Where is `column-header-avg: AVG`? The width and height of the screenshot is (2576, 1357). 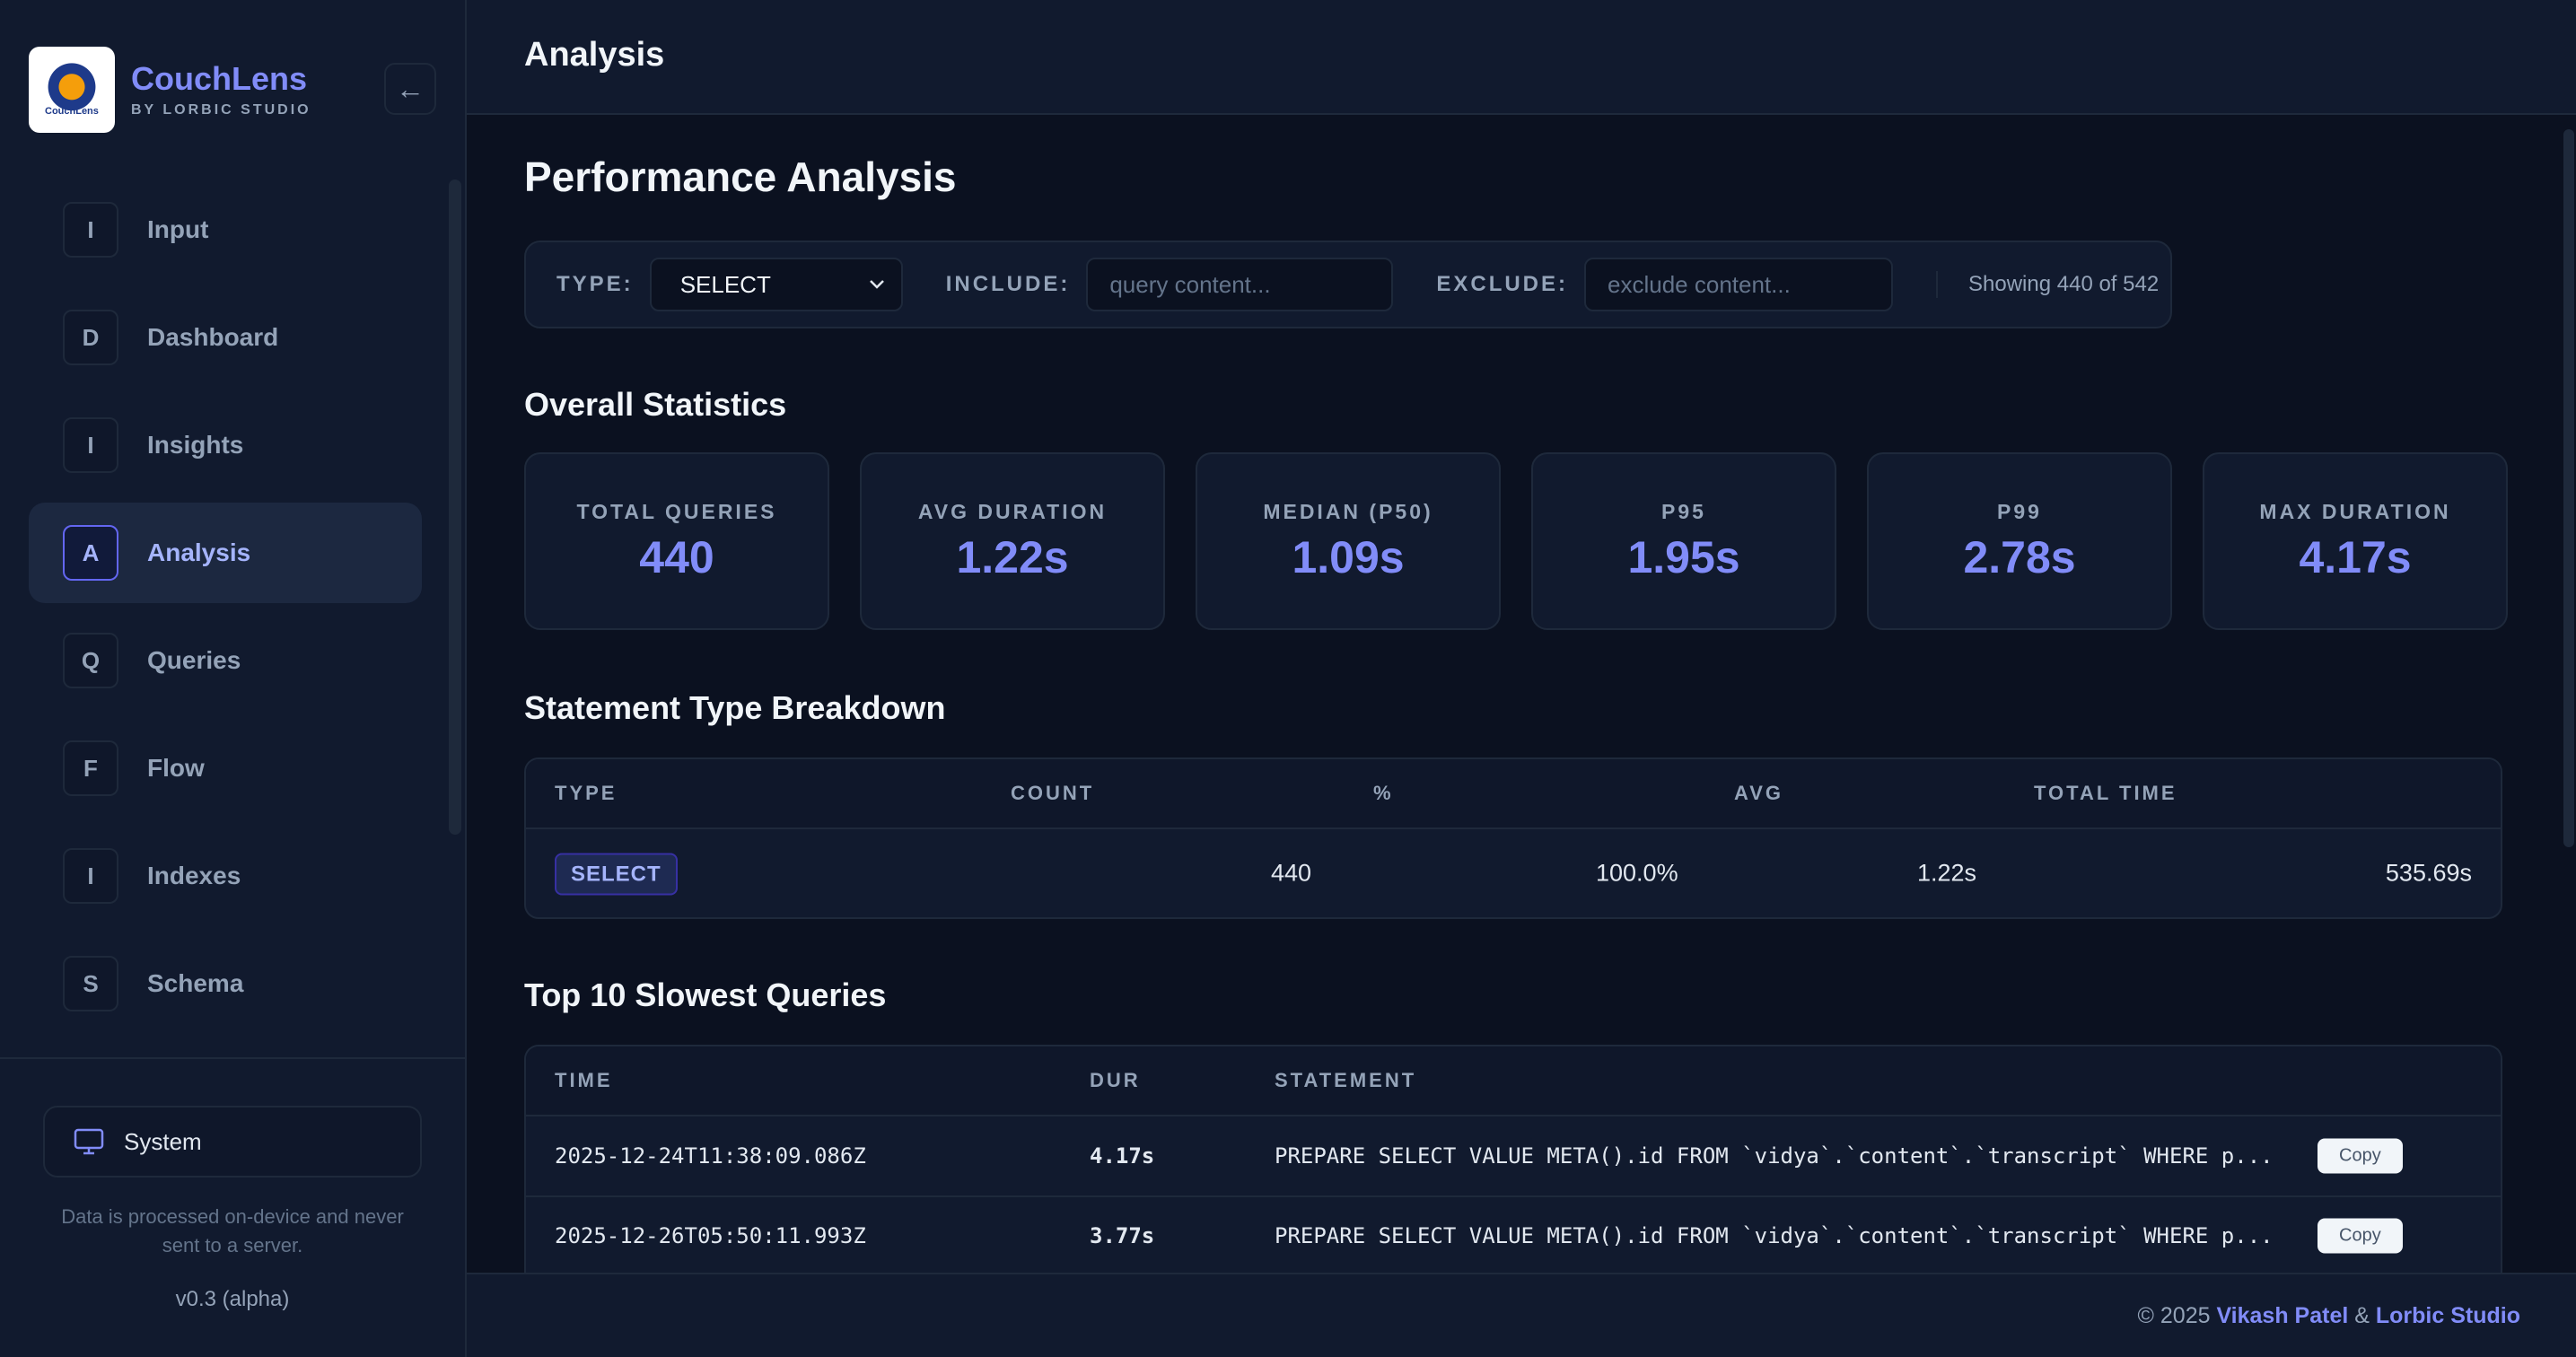 column-header-avg: AVG is located at coordinates (1758, 793).